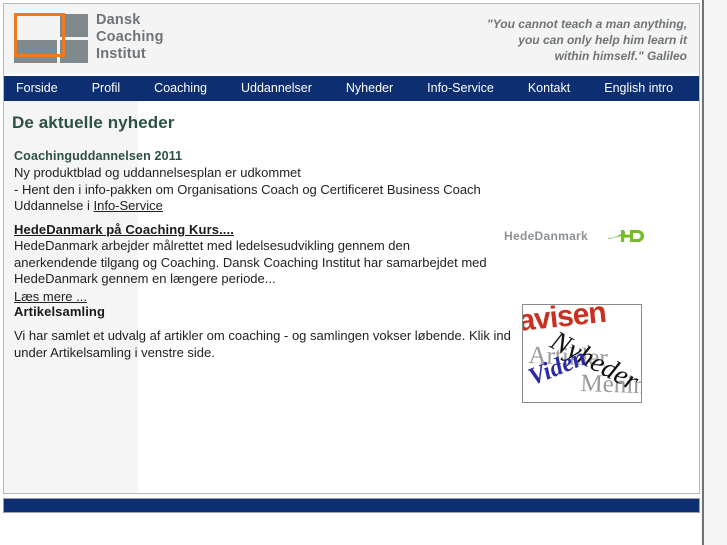 The width and height of the screenshot is (727, 545). I want to click on nav-link-profil: Profil, so click(106, 88).